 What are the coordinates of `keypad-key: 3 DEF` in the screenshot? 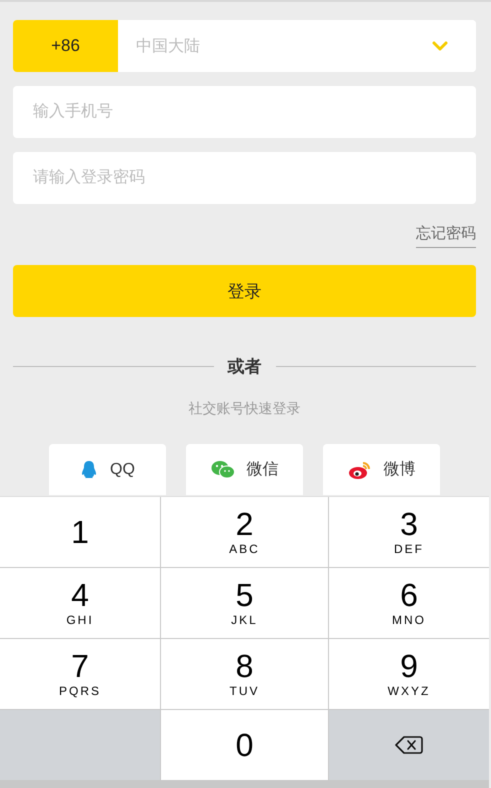 It's located at (409, 532).